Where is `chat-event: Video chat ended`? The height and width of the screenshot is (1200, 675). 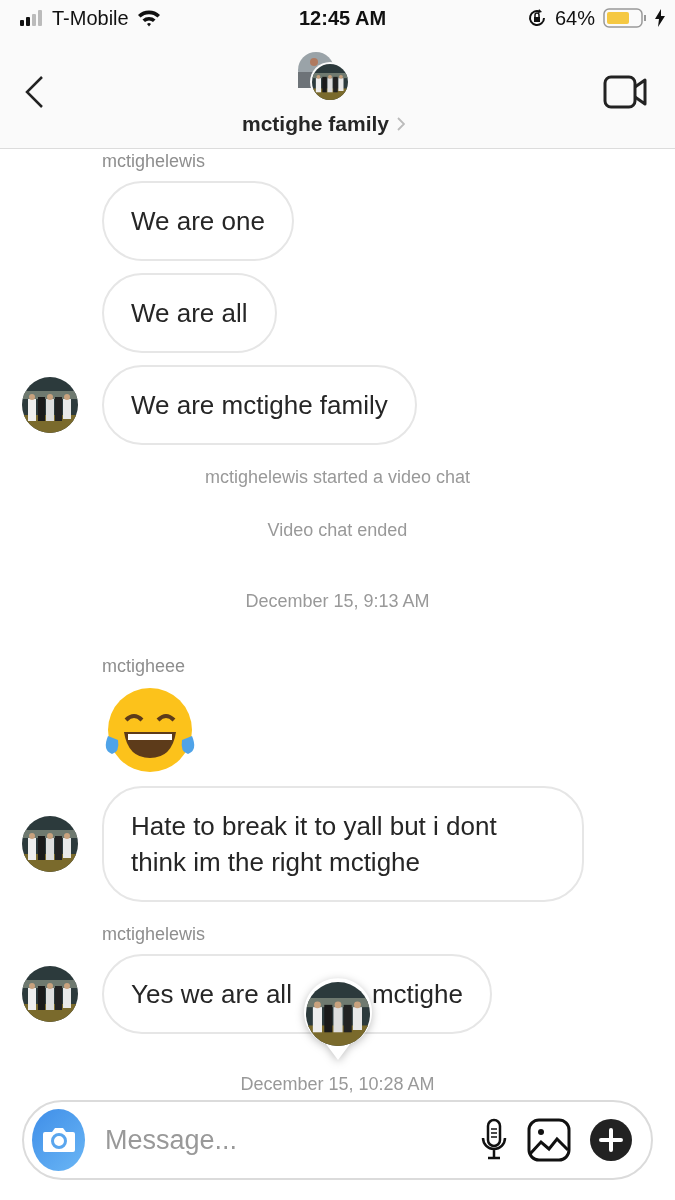 chat-event: Video chat ended is located at coordinates (337, 530).